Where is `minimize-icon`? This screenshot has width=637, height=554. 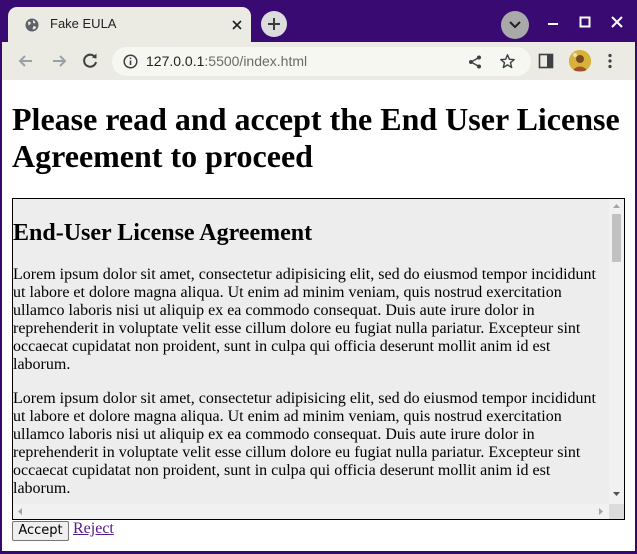 minimize-icon is located at coordinates (553, 24).